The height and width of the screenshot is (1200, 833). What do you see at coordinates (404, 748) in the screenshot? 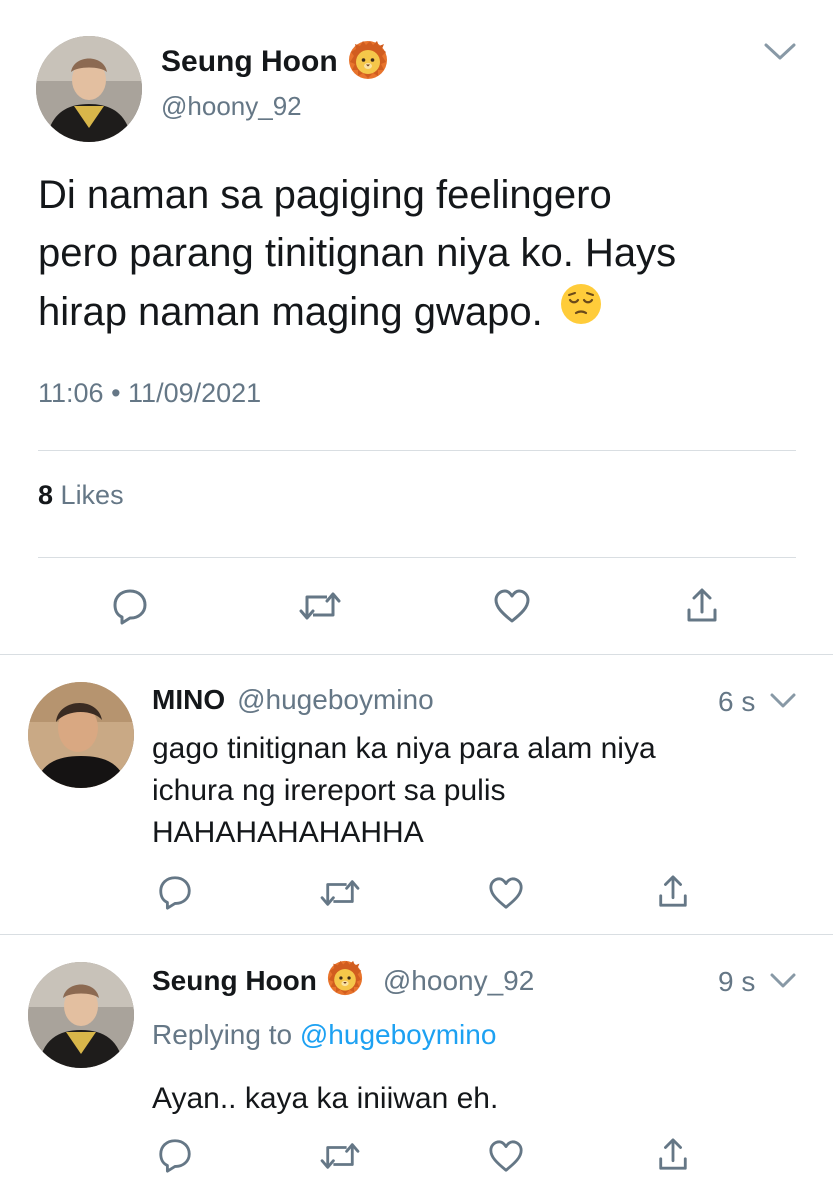
I see `tweet-text-line: gago tinitignan ka niya para alam niya` at bounding box center [404, 748].